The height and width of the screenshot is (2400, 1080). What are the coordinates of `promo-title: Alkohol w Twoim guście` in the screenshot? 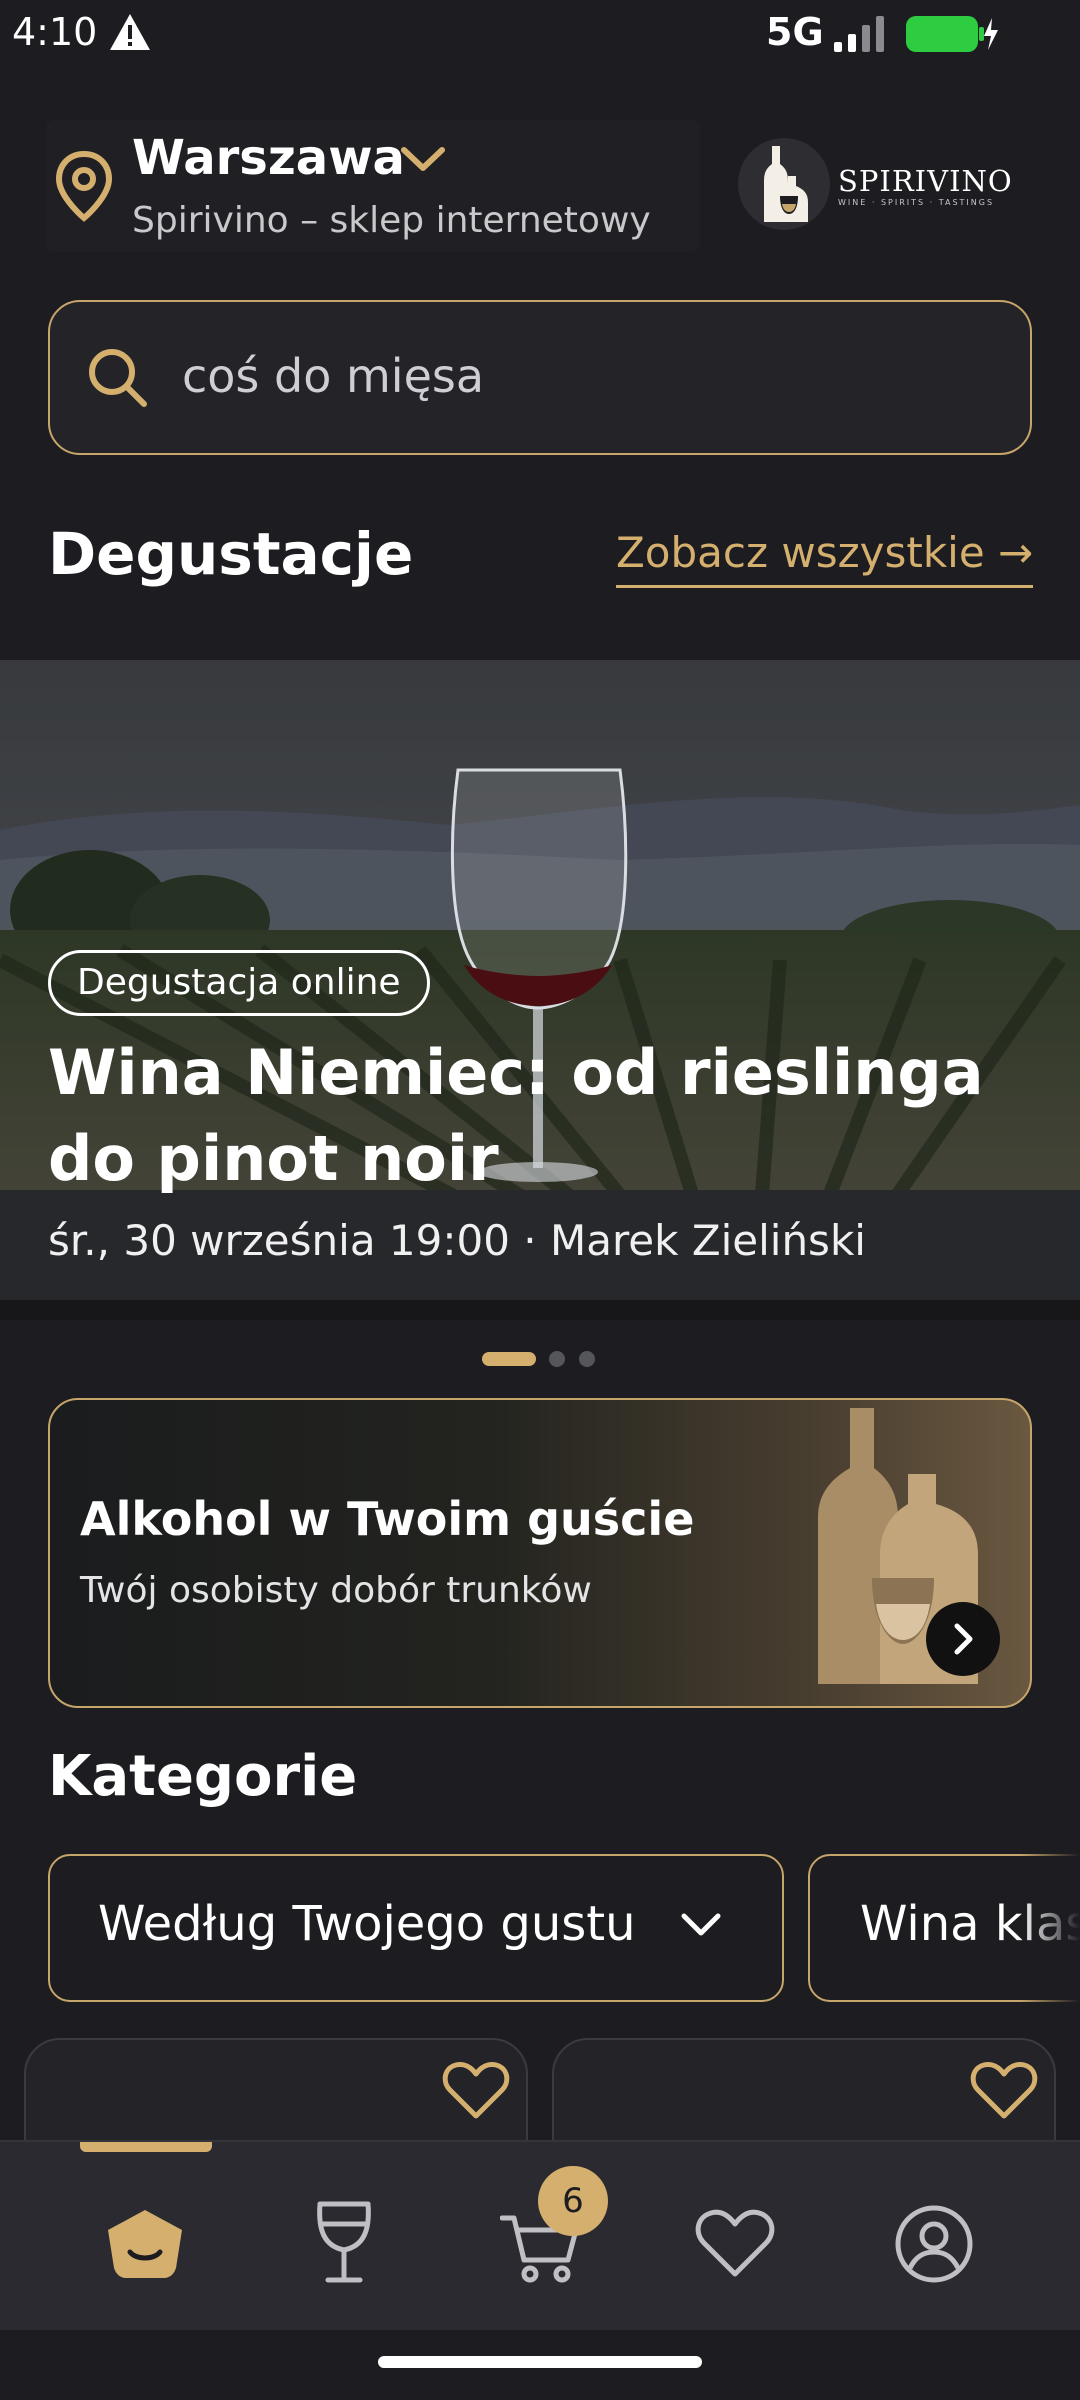 It's located at (387, 1519).